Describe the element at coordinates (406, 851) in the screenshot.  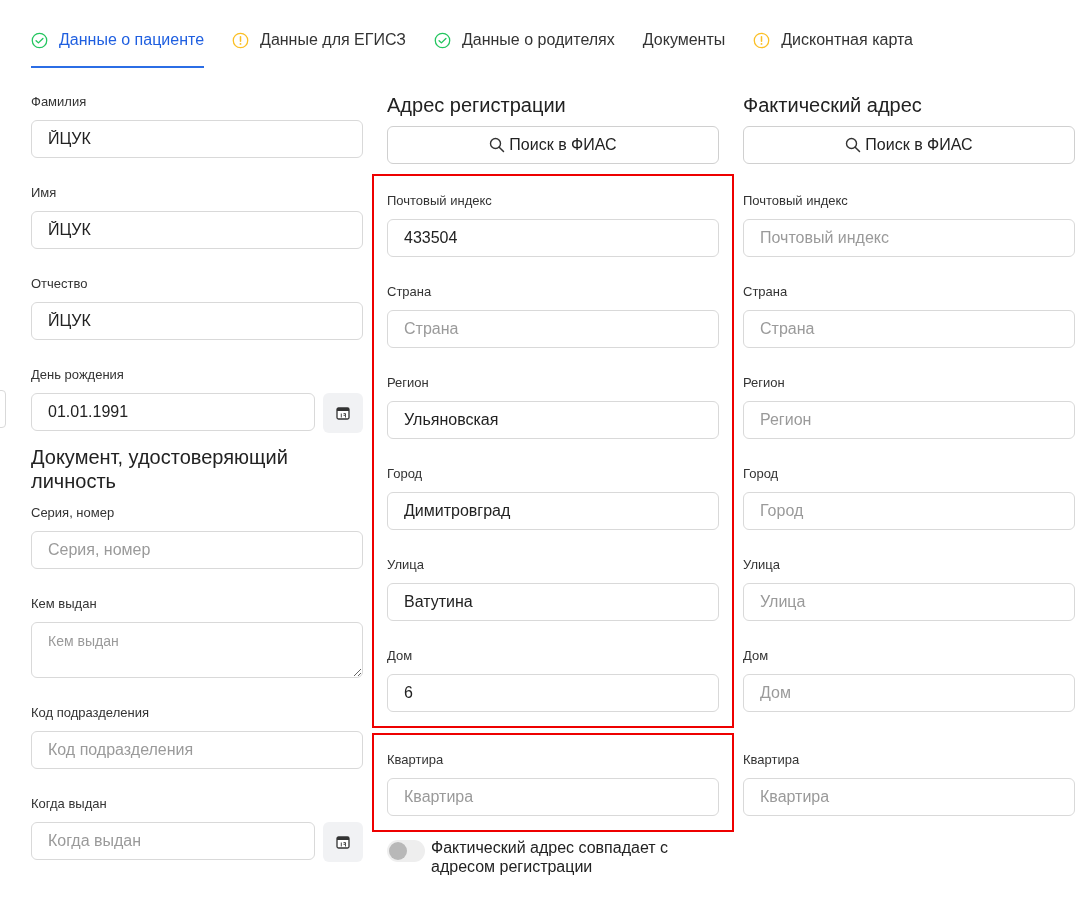
I see `toggle-switch` at that location.